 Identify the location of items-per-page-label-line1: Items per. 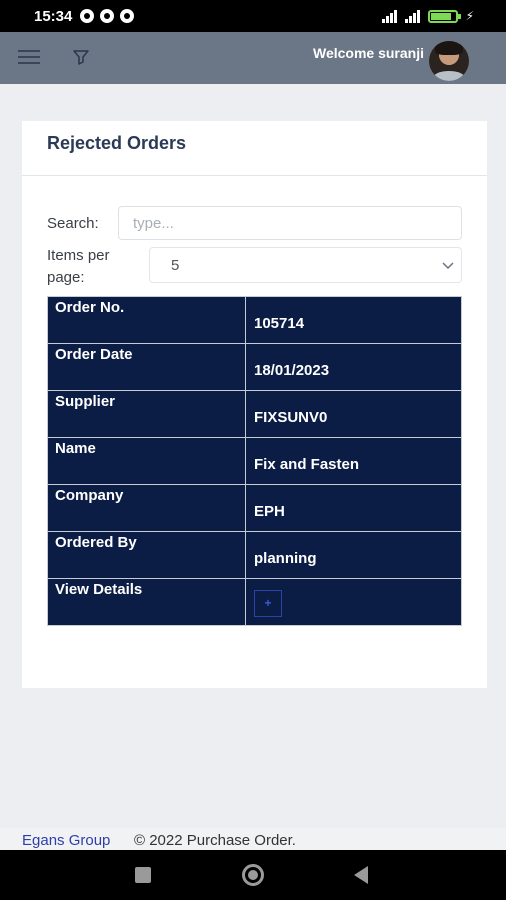
(78, 255).